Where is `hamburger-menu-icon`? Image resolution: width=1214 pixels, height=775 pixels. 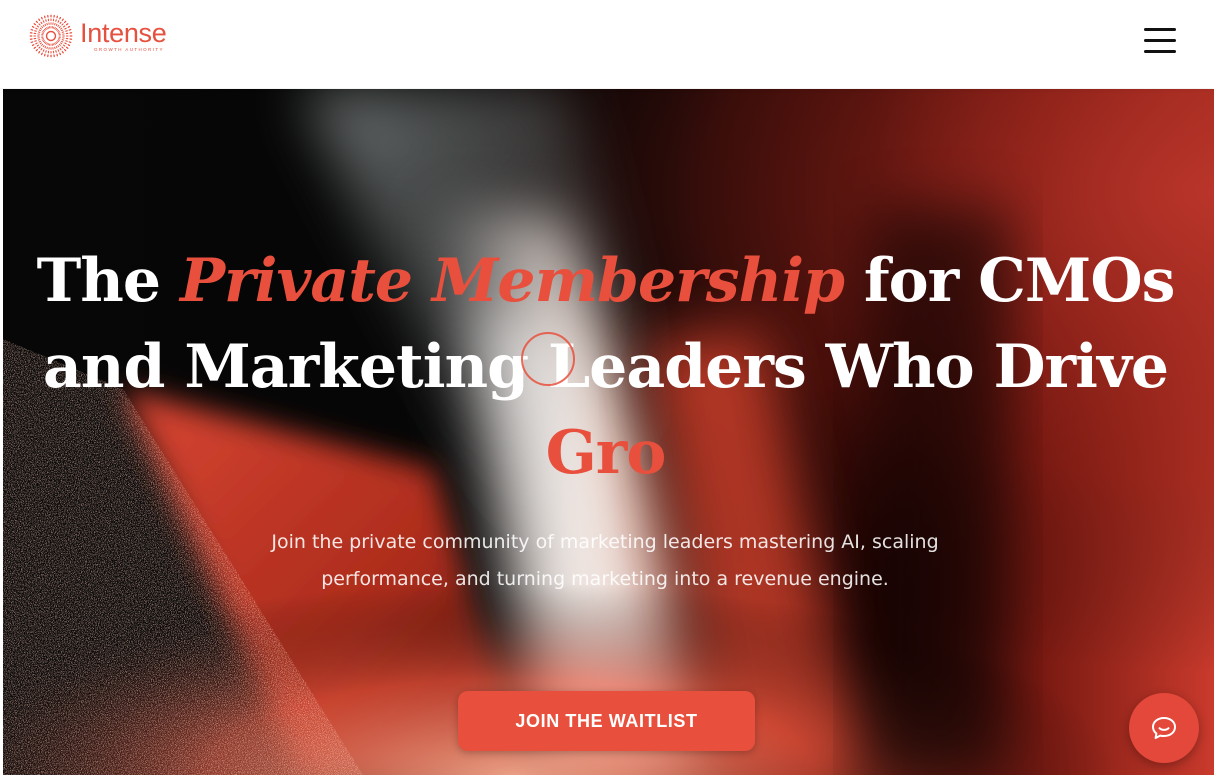 hamburger-menu-icon is located at coordinates (1160, 41).